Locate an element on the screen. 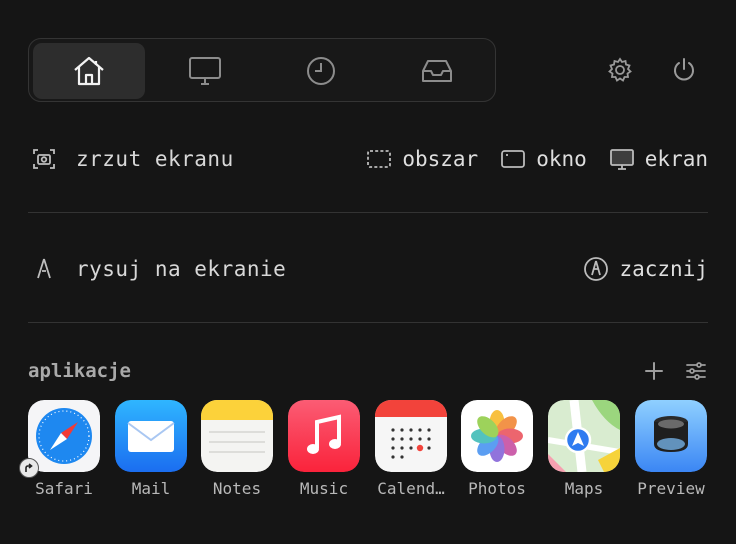 The image size is (736, 544). screenshot-label: zrzut ekranu is located at coordinates (155, 159).